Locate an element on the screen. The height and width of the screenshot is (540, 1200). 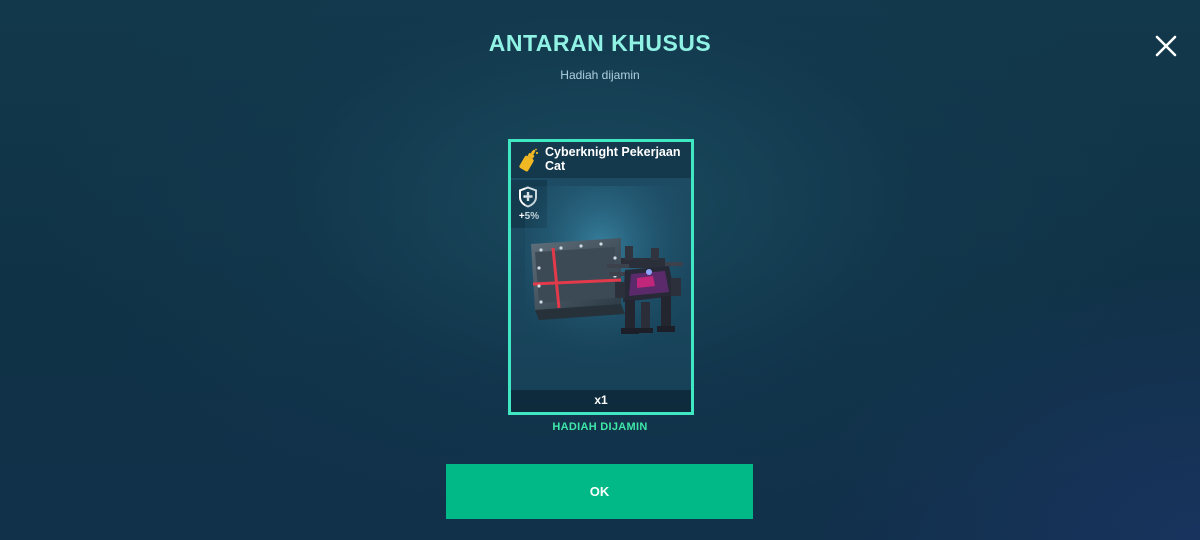
item-name: Cyberknight Pekerjaan Cat is located at coordinates (613, 159).